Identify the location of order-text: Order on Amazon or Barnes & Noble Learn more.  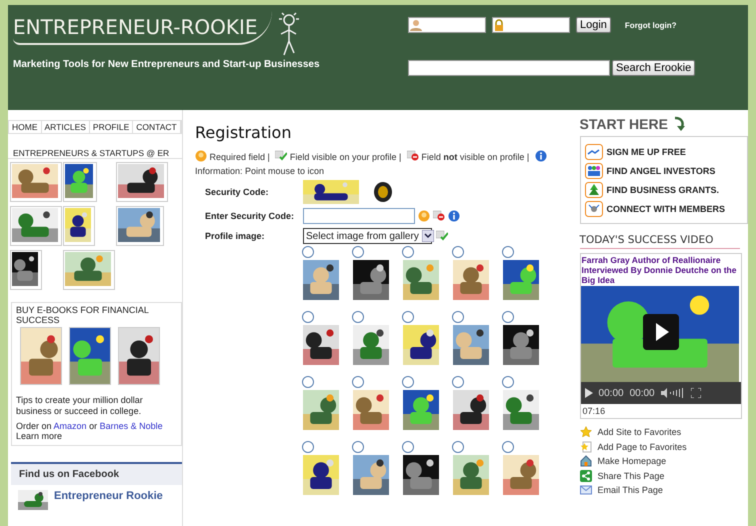
(90, 431).